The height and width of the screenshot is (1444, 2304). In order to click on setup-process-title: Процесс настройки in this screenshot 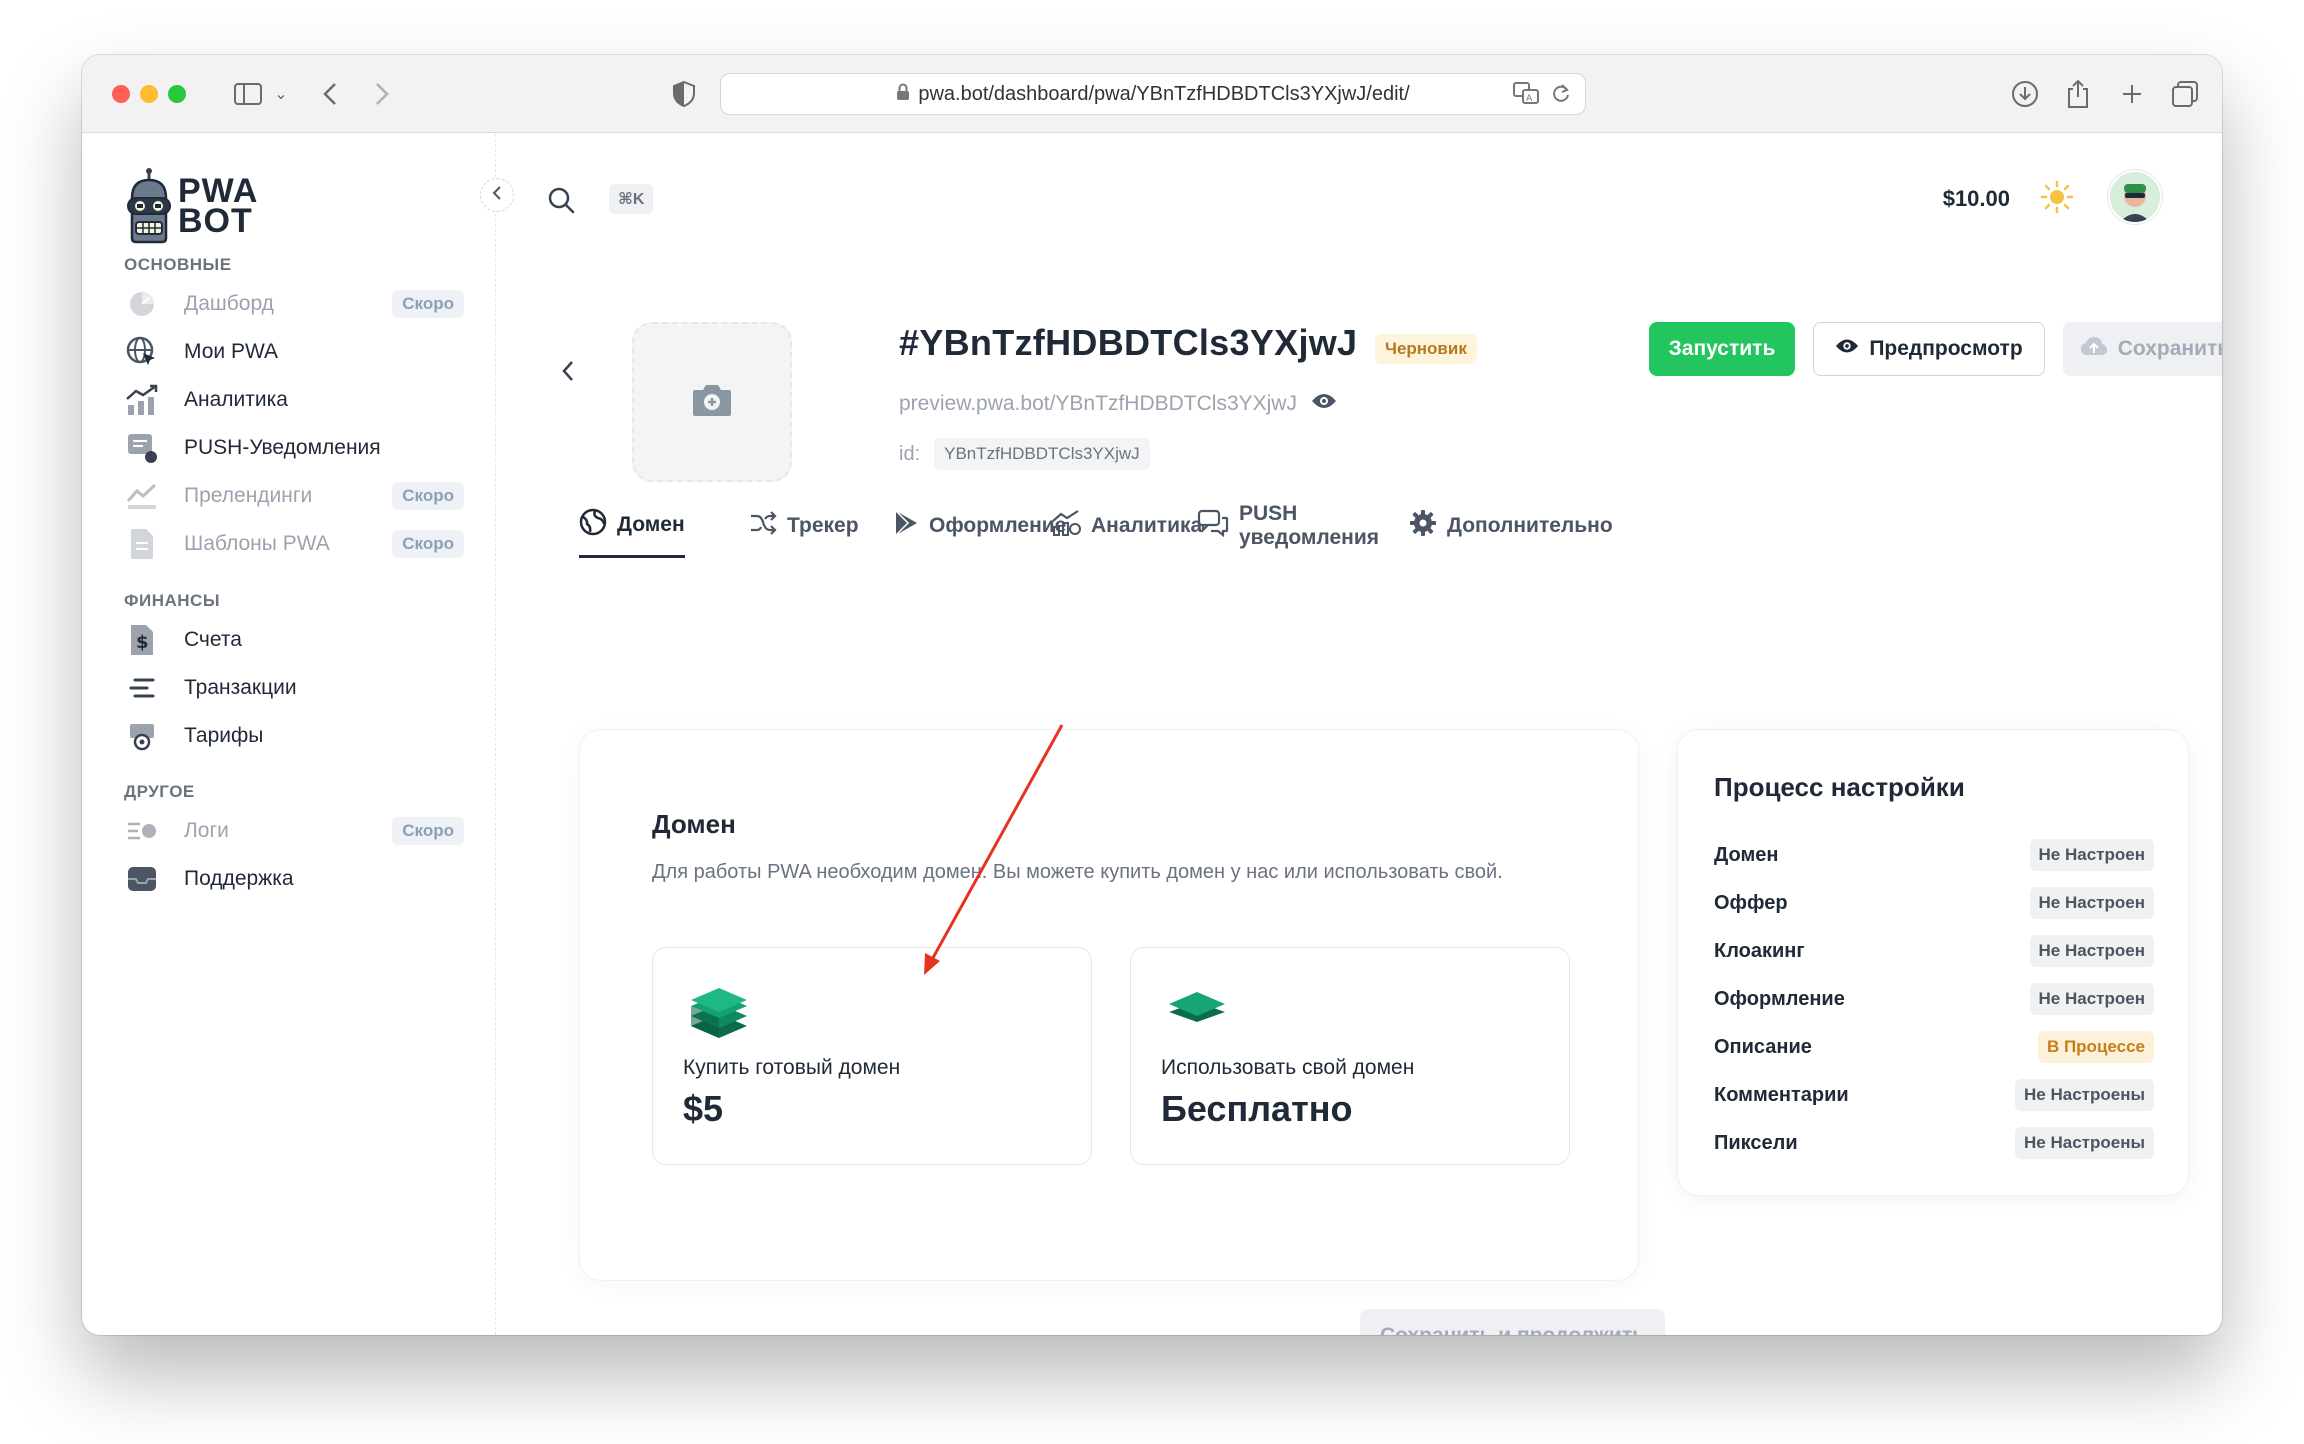, I will do `click(1839, 787)`.